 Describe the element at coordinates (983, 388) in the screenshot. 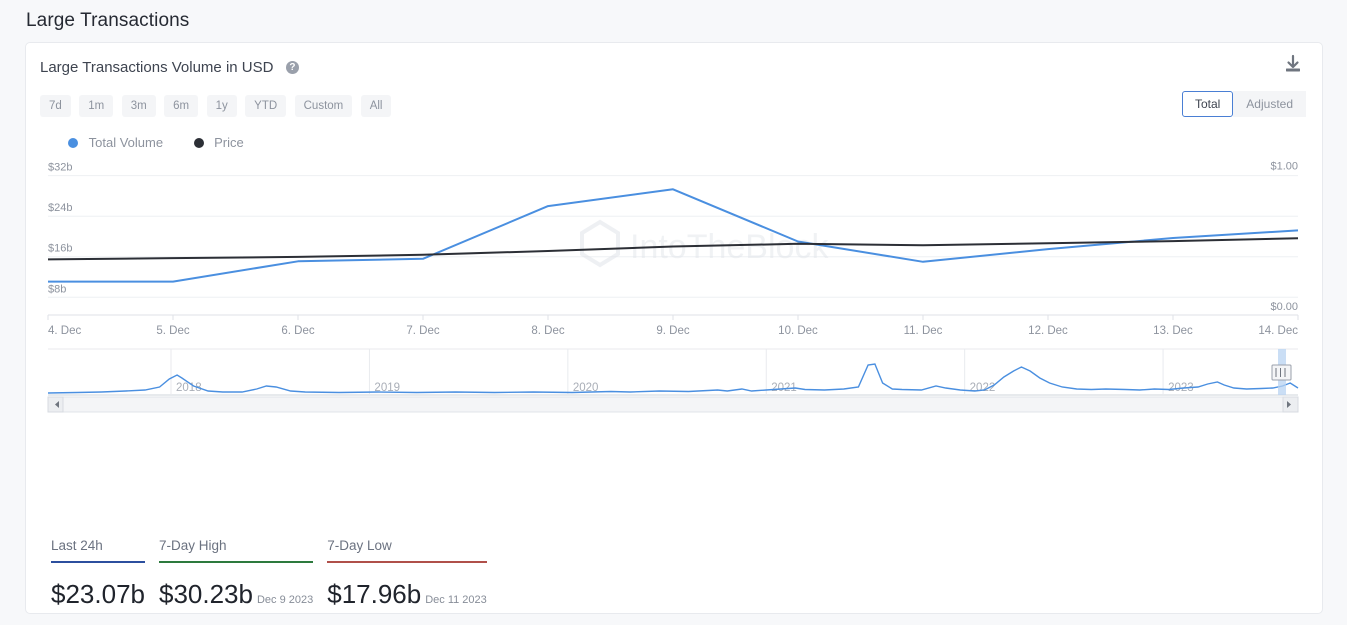

I see `navigator-year-label: 2022` at that location.